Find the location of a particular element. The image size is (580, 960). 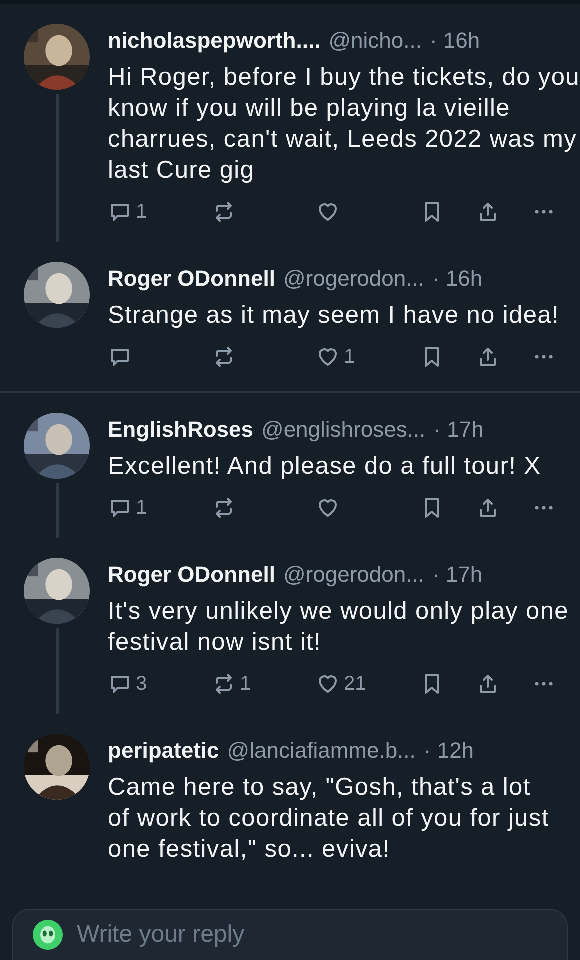

post-text: Came here to say, "Gosh, that's a lot of work to coordinate all of you for just one festival," so... eviva! is located at coordinates (329, 819).